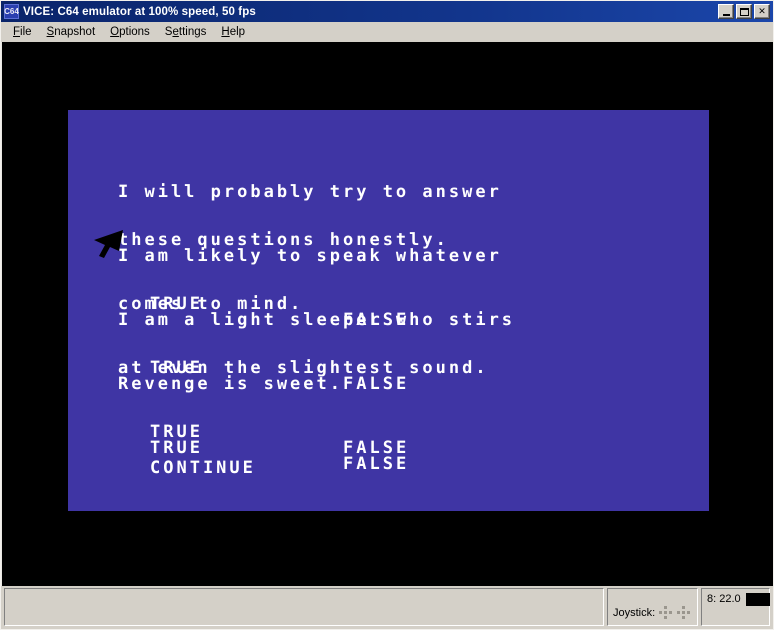 Image resolution: width=774 pixels, height=630 pixels. I want to click on status-bar: Joystick: 8: 22.0, so click(387, 607).